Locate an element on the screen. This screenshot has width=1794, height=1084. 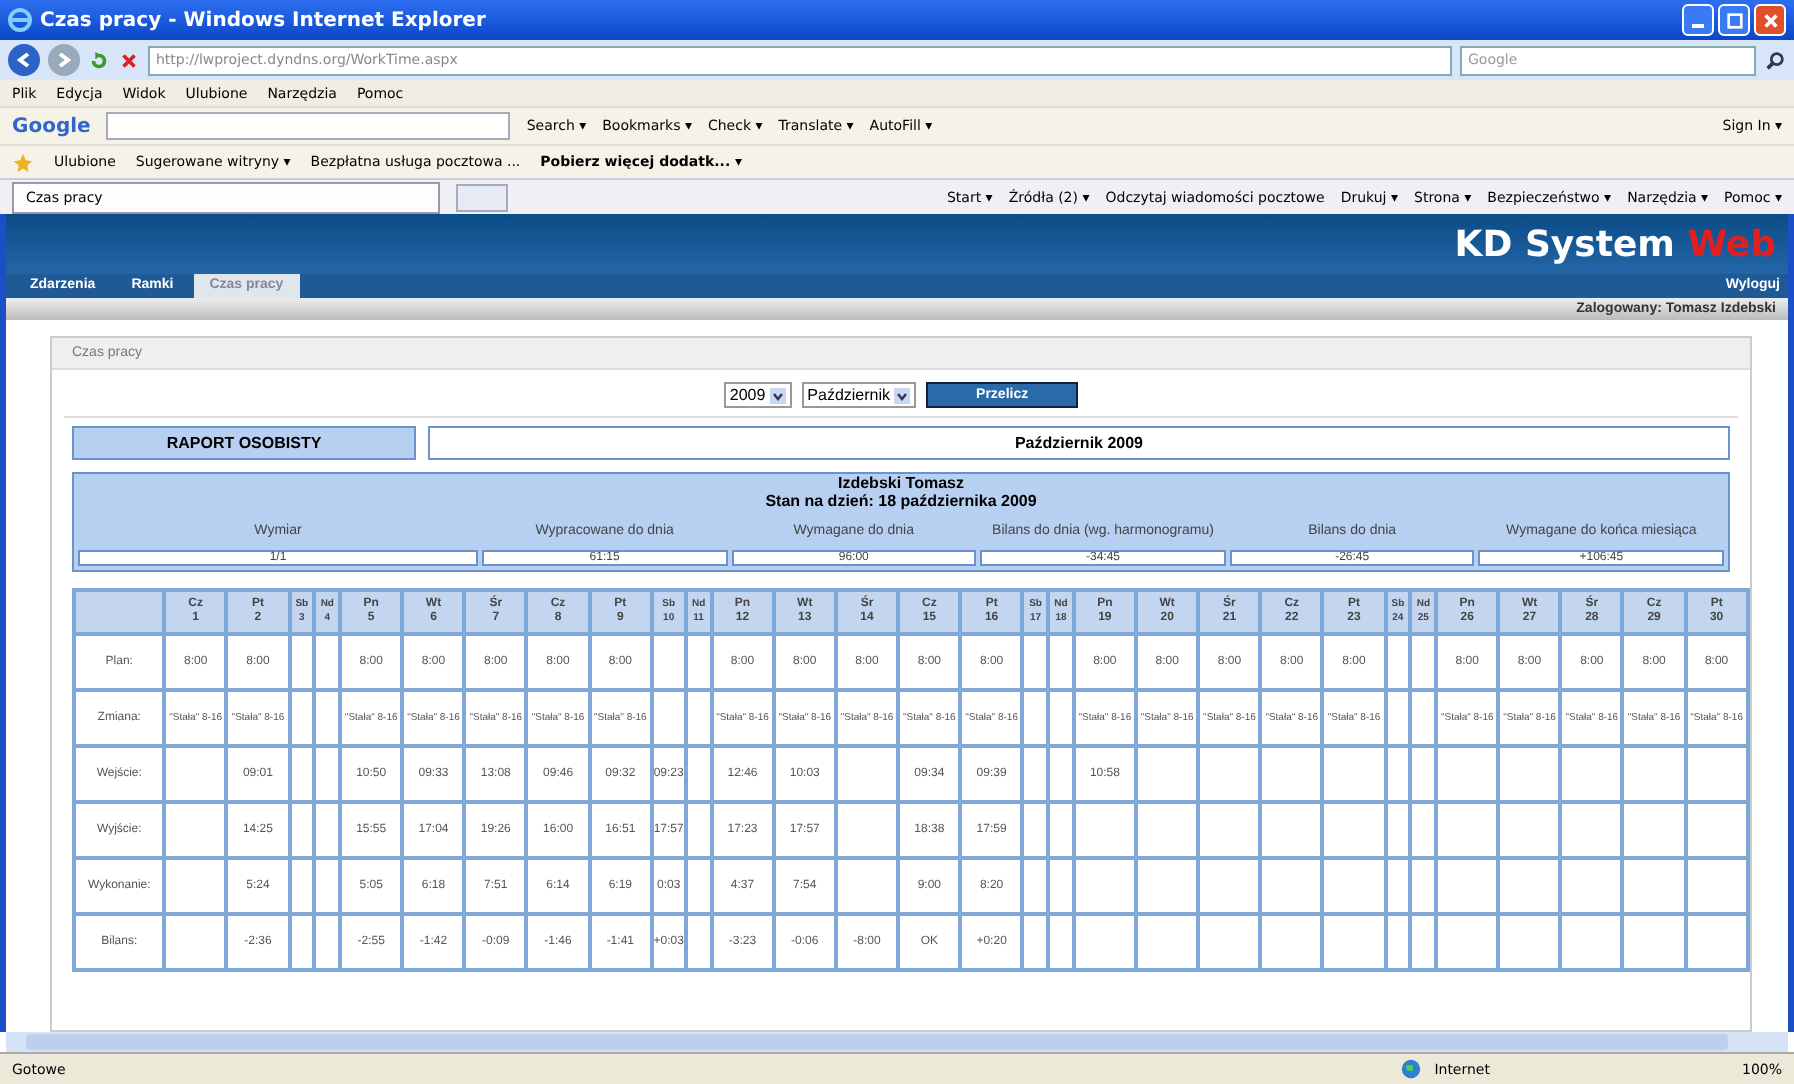
maximize-icon is located at coordinates (1734, 20).